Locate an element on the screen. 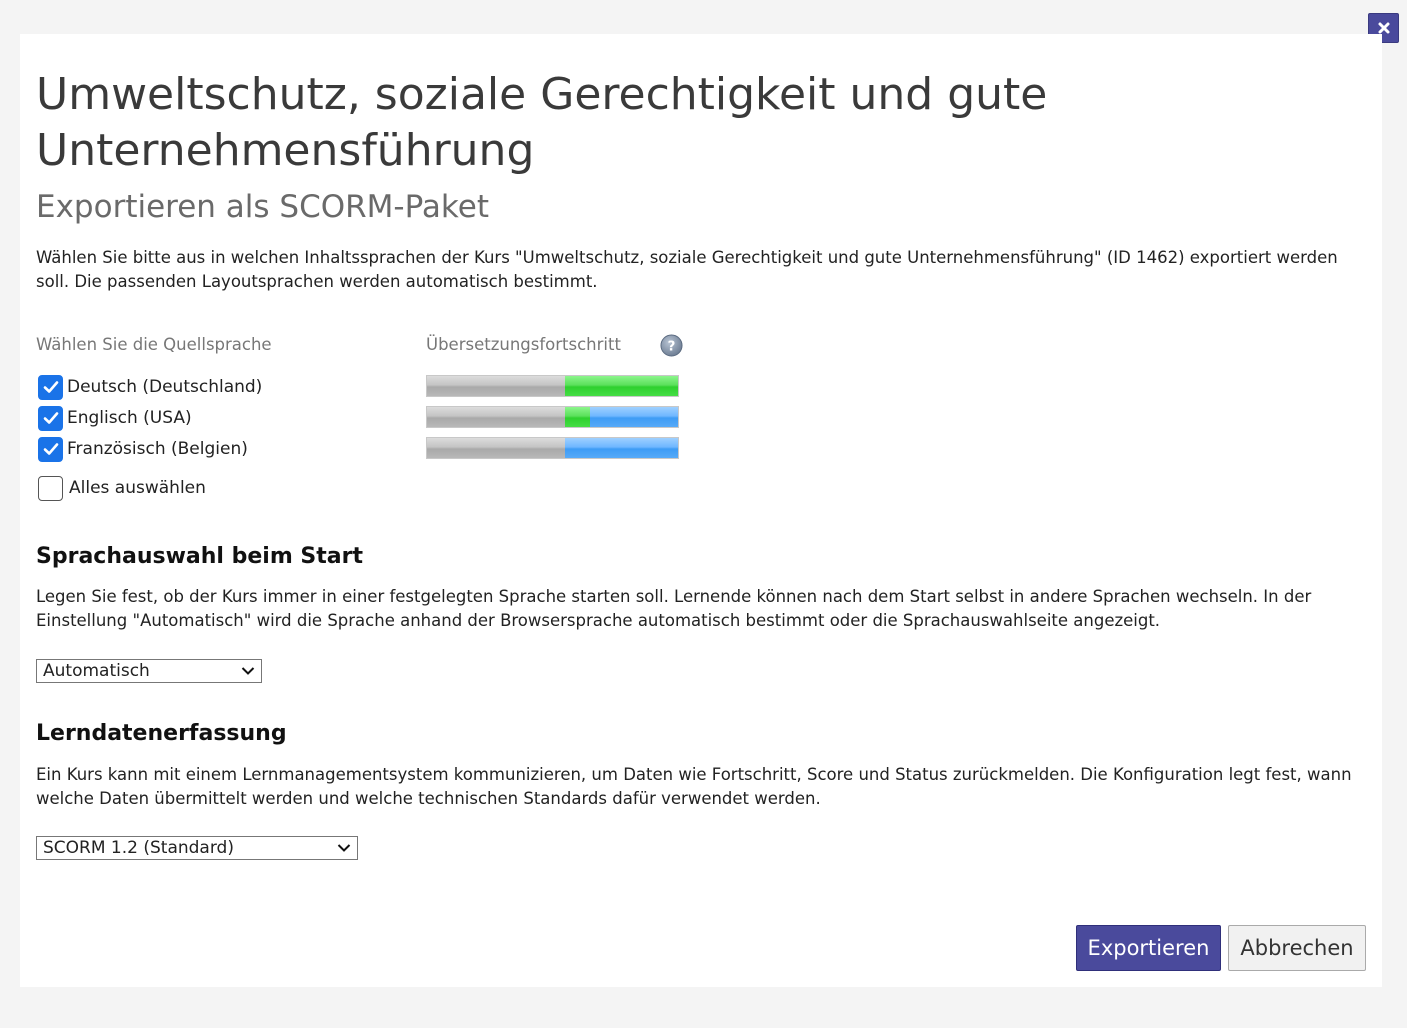 Image resolution: width=1407 pixels, height=1028 pixels. progress-bar-de is located at coordinates (552, 386).